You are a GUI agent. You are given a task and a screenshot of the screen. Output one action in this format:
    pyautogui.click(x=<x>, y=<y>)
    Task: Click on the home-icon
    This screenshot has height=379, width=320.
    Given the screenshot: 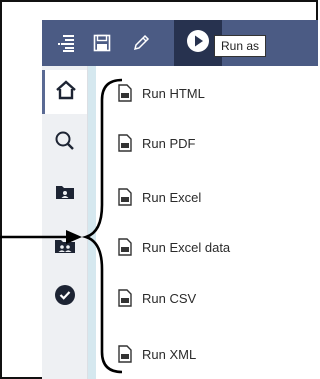 What is the action you would take?
    pyautogui.click(x=66, y=92)
    